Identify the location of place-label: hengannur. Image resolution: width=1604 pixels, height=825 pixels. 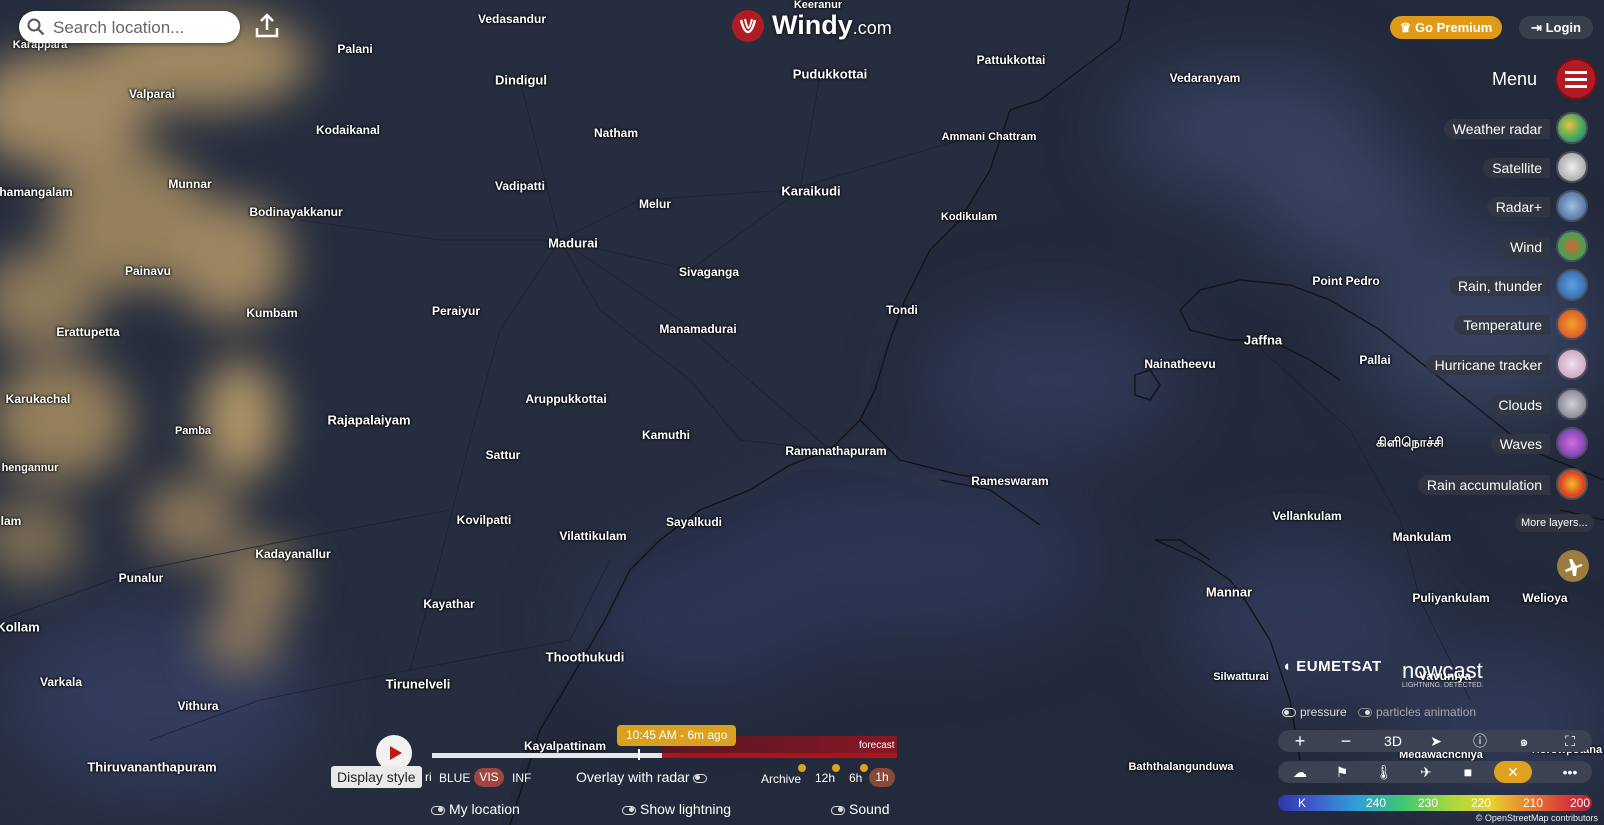
(30, 468).